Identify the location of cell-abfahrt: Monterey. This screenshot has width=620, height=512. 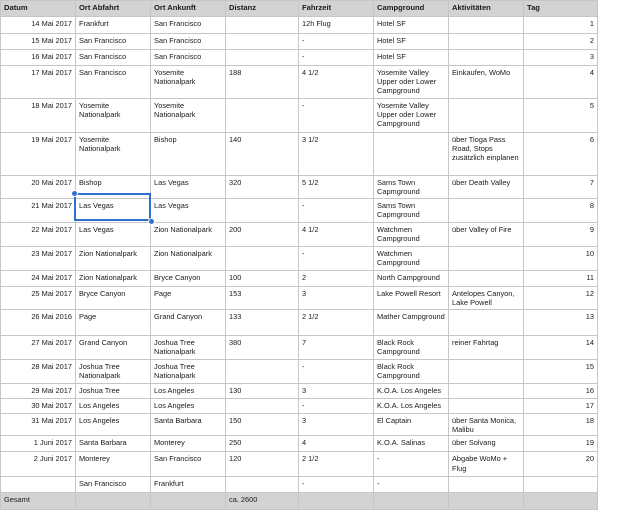
(113, 464).